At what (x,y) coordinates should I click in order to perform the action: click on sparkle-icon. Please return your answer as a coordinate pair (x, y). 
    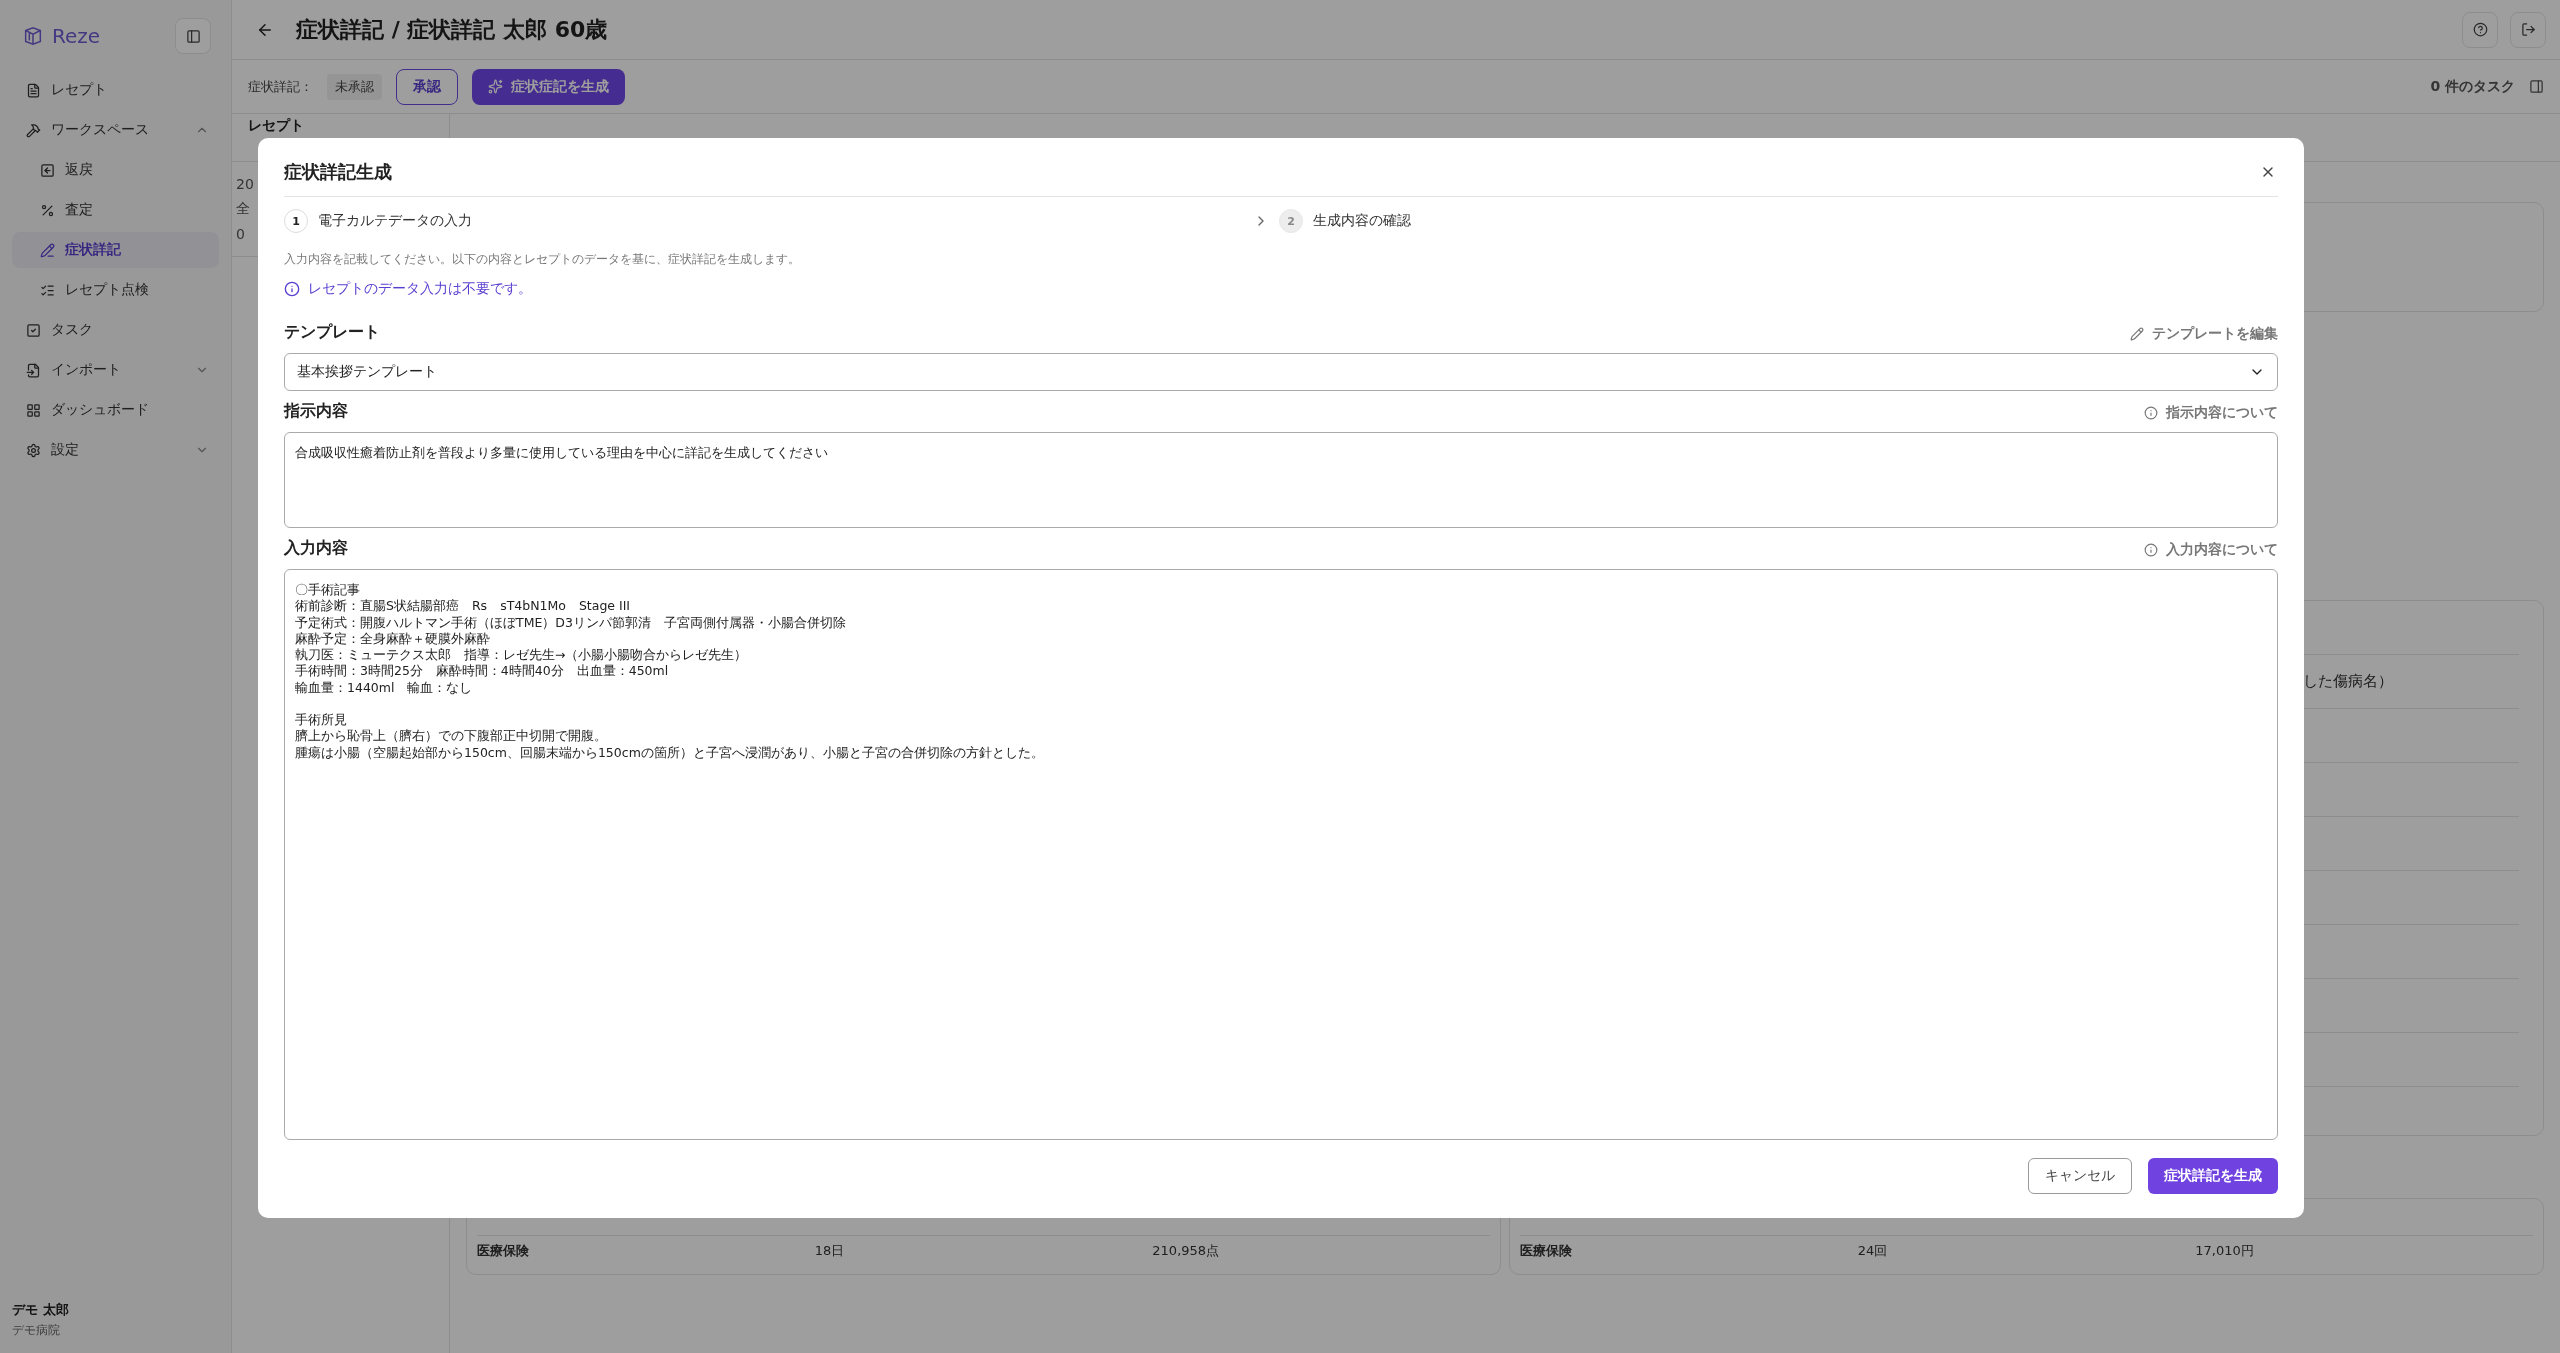
    Looking at the image, I should click on (495, 86).